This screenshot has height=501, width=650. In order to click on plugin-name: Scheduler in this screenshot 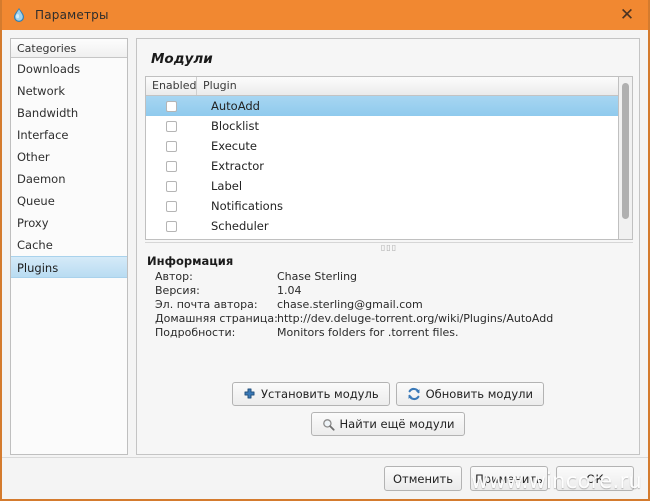, I will do `click(240, 226)`.